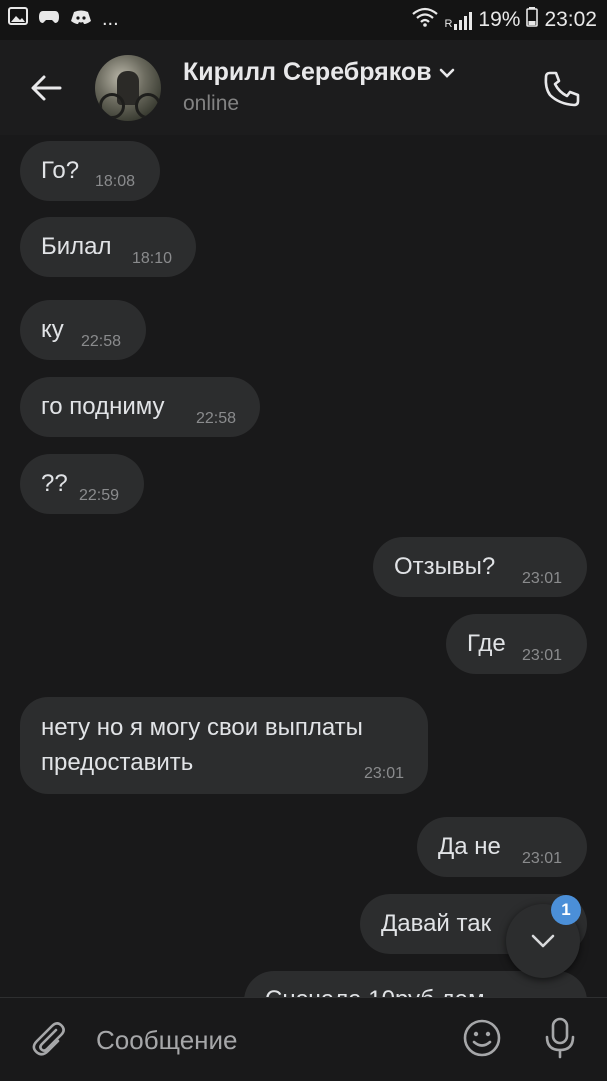 Image resolution: width=607 pixels, height=1081 pixels. I want to click on message-bubble-in: го подниму 22:58, so click(140, 407).